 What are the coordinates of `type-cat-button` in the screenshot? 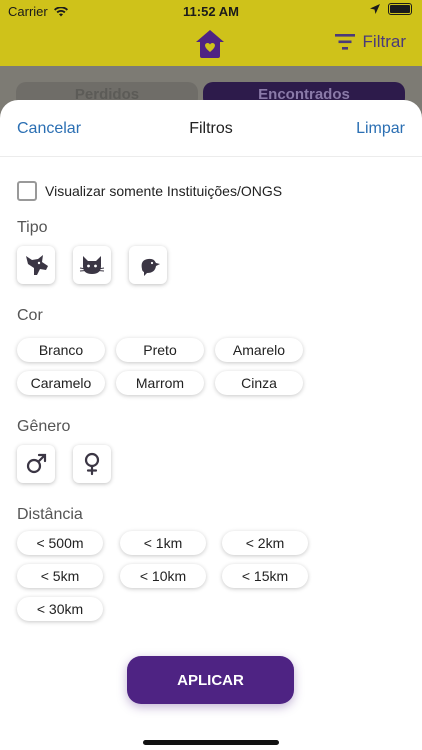 It's located at (92, 265).